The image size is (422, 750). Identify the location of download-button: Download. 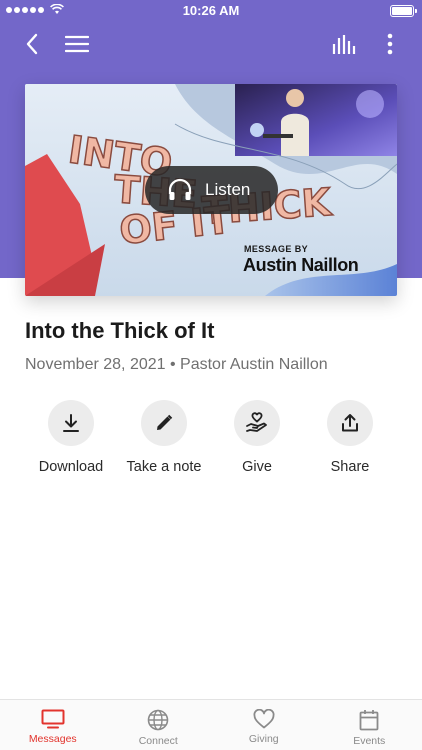
(71, 437).